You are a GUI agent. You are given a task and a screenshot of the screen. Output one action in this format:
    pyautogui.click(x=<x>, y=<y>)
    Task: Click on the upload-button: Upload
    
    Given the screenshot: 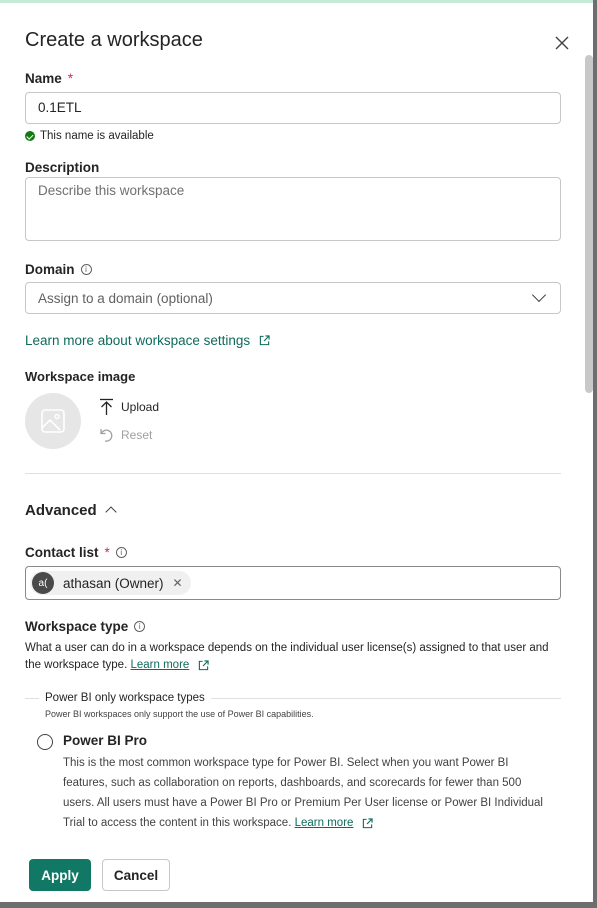 What is the action you would take?
    pyautogui.click(x=129, y=407)
    